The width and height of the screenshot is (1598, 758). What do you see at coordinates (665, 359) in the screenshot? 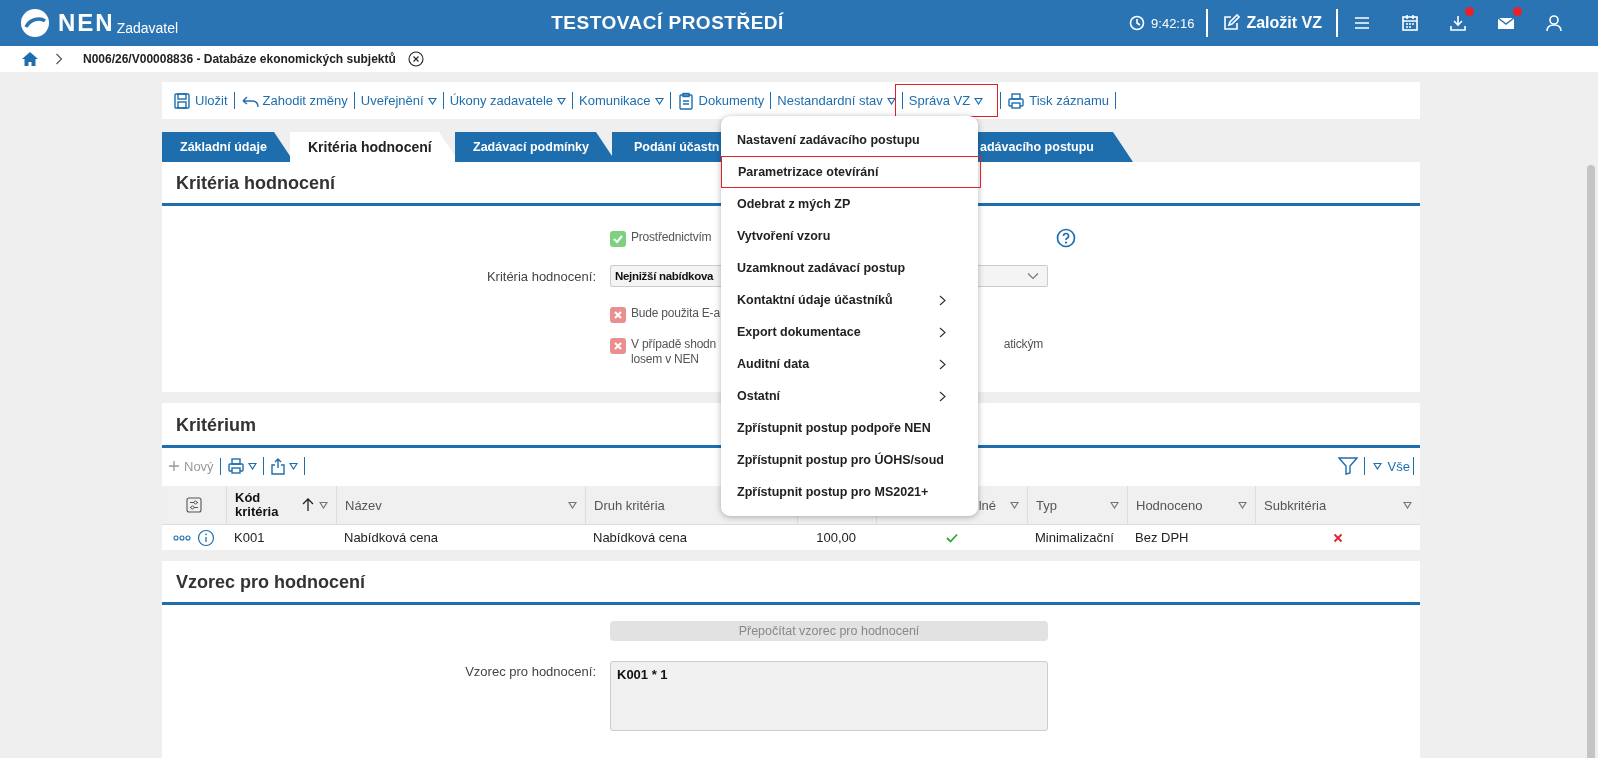
I see `option-text: losem v NEN` at bounding box center [665, 359].